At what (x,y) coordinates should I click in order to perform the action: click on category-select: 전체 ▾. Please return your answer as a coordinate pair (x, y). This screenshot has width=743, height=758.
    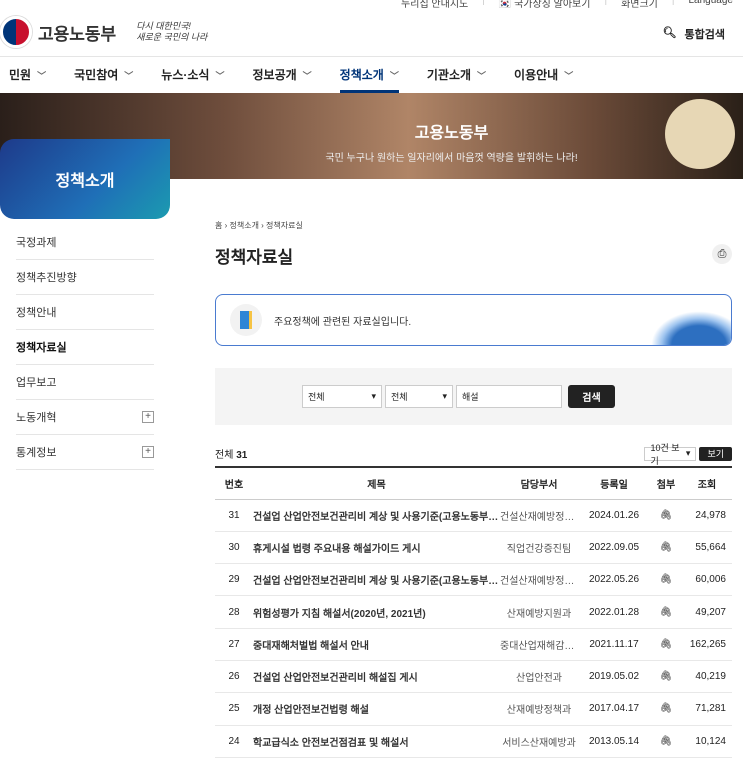
    Looking at the image, I should click on (342, 396).